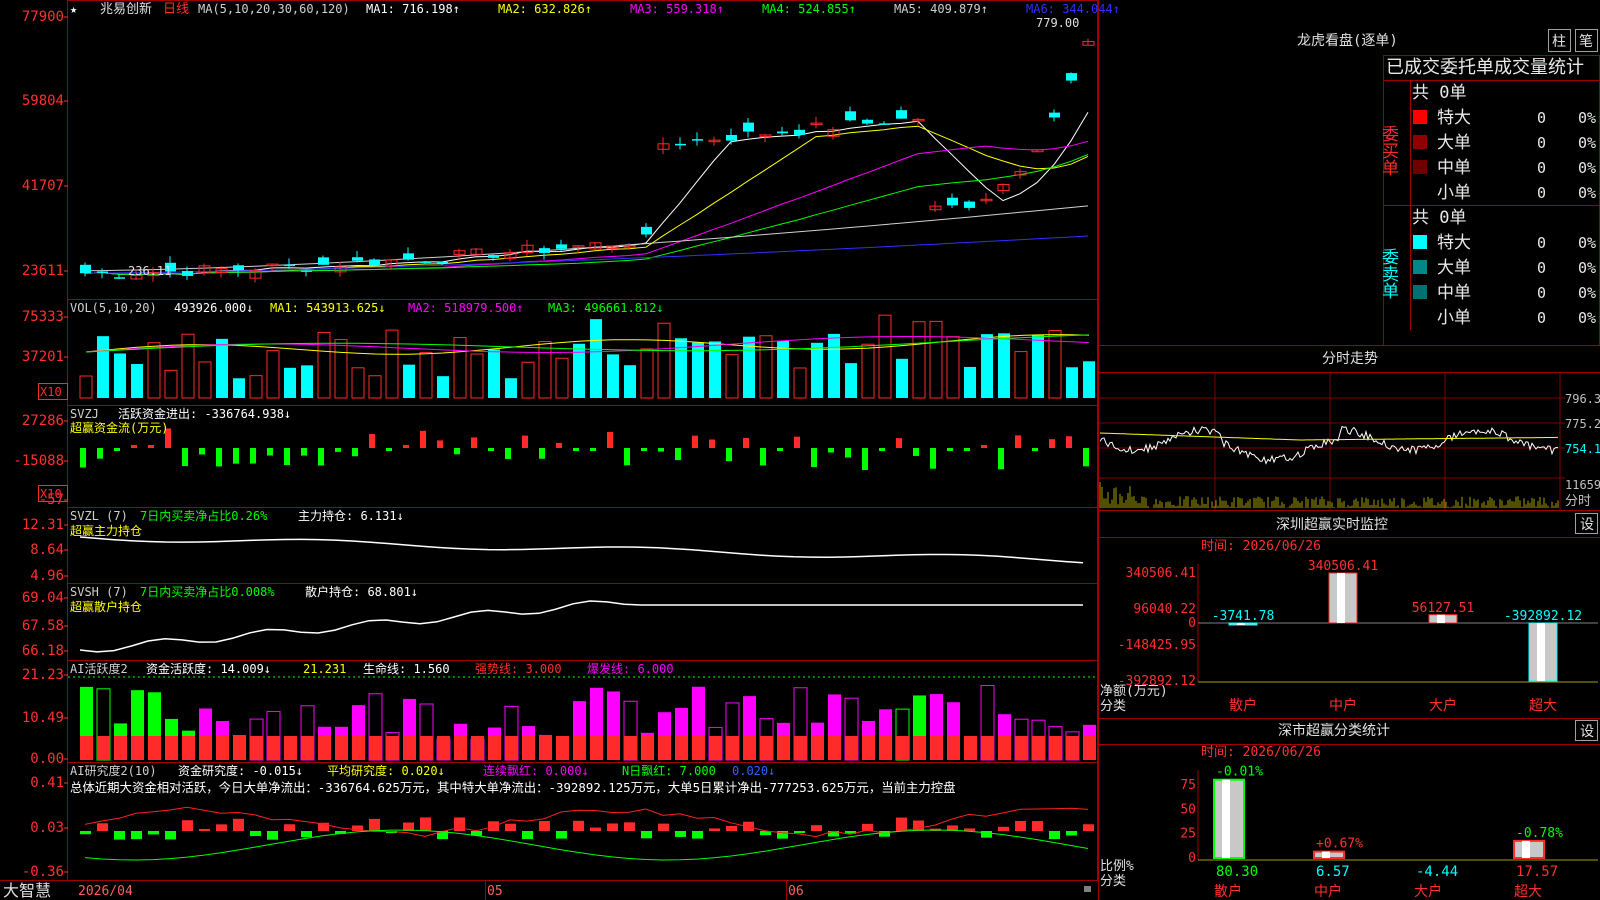  I want to click on sz-y-label: 0, so click(1192, 623).